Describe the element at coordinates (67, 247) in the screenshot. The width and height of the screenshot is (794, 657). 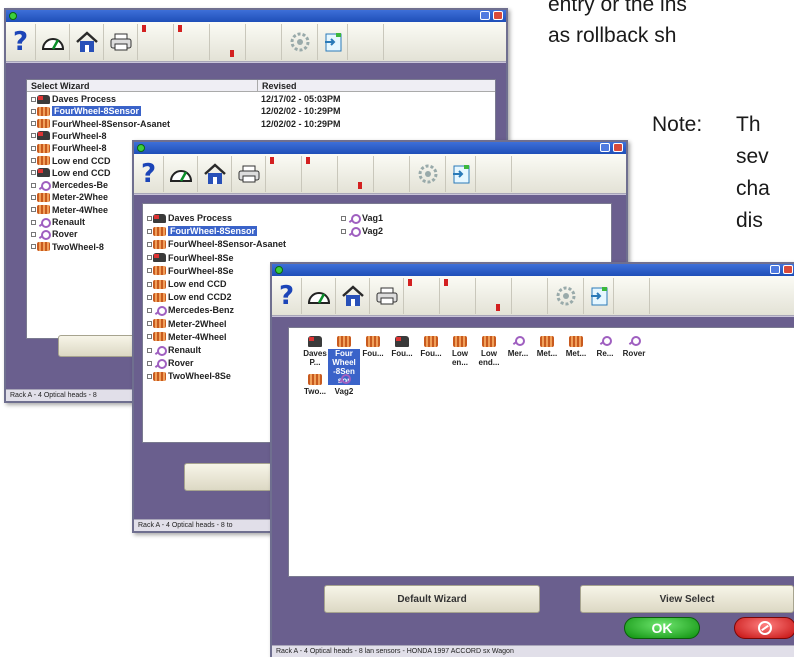
I see `list-item: TwoWheel-8` at that location.